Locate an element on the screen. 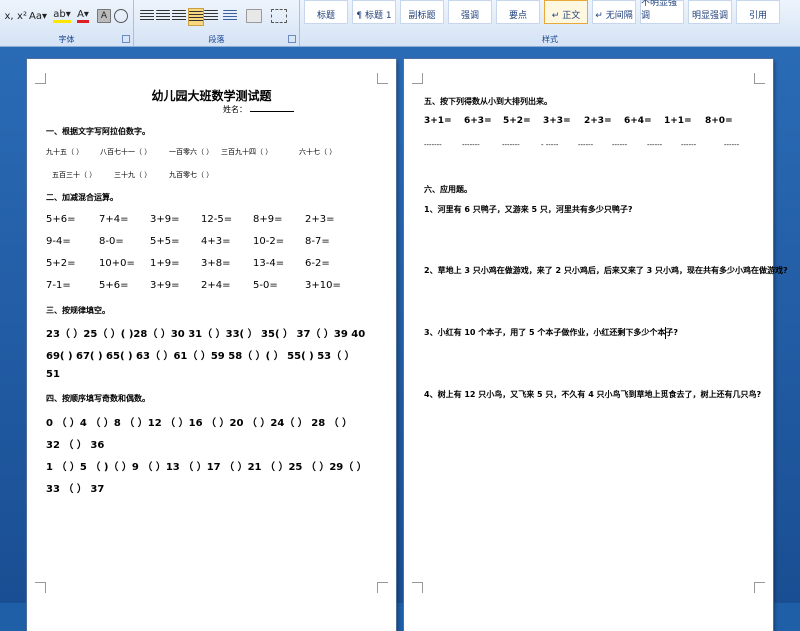 Image resolution: width=800 pixels, height=631 pixels. odd-even-line: 33 （ ） 37 is located at coordinates (75, 489).